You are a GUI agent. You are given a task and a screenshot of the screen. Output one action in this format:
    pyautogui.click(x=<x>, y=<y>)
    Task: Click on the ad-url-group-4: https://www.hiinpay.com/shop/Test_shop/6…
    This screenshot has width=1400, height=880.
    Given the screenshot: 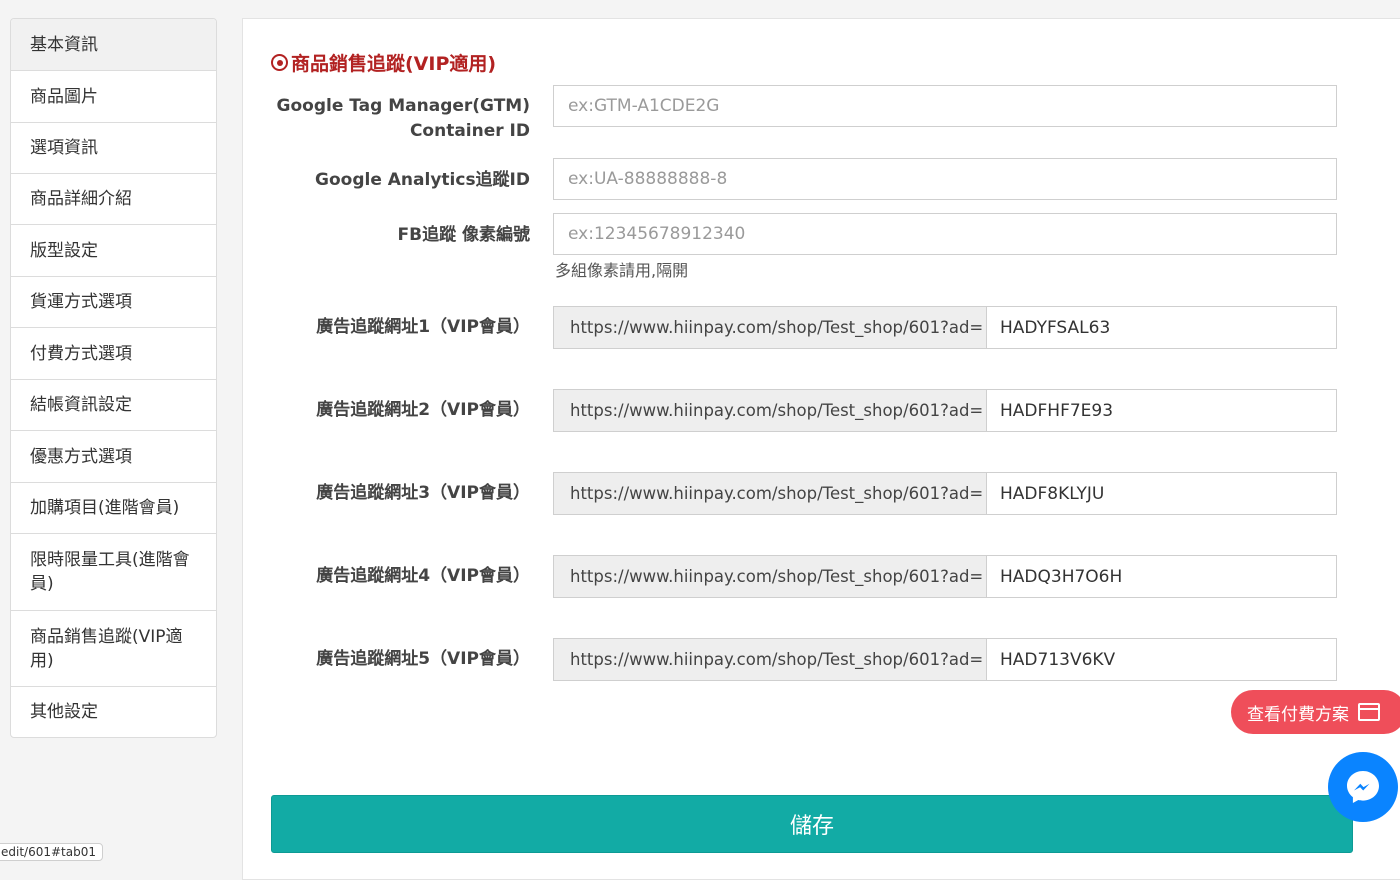 What is the action you would take?
    pyautogui.click(x=945, y=576)
    